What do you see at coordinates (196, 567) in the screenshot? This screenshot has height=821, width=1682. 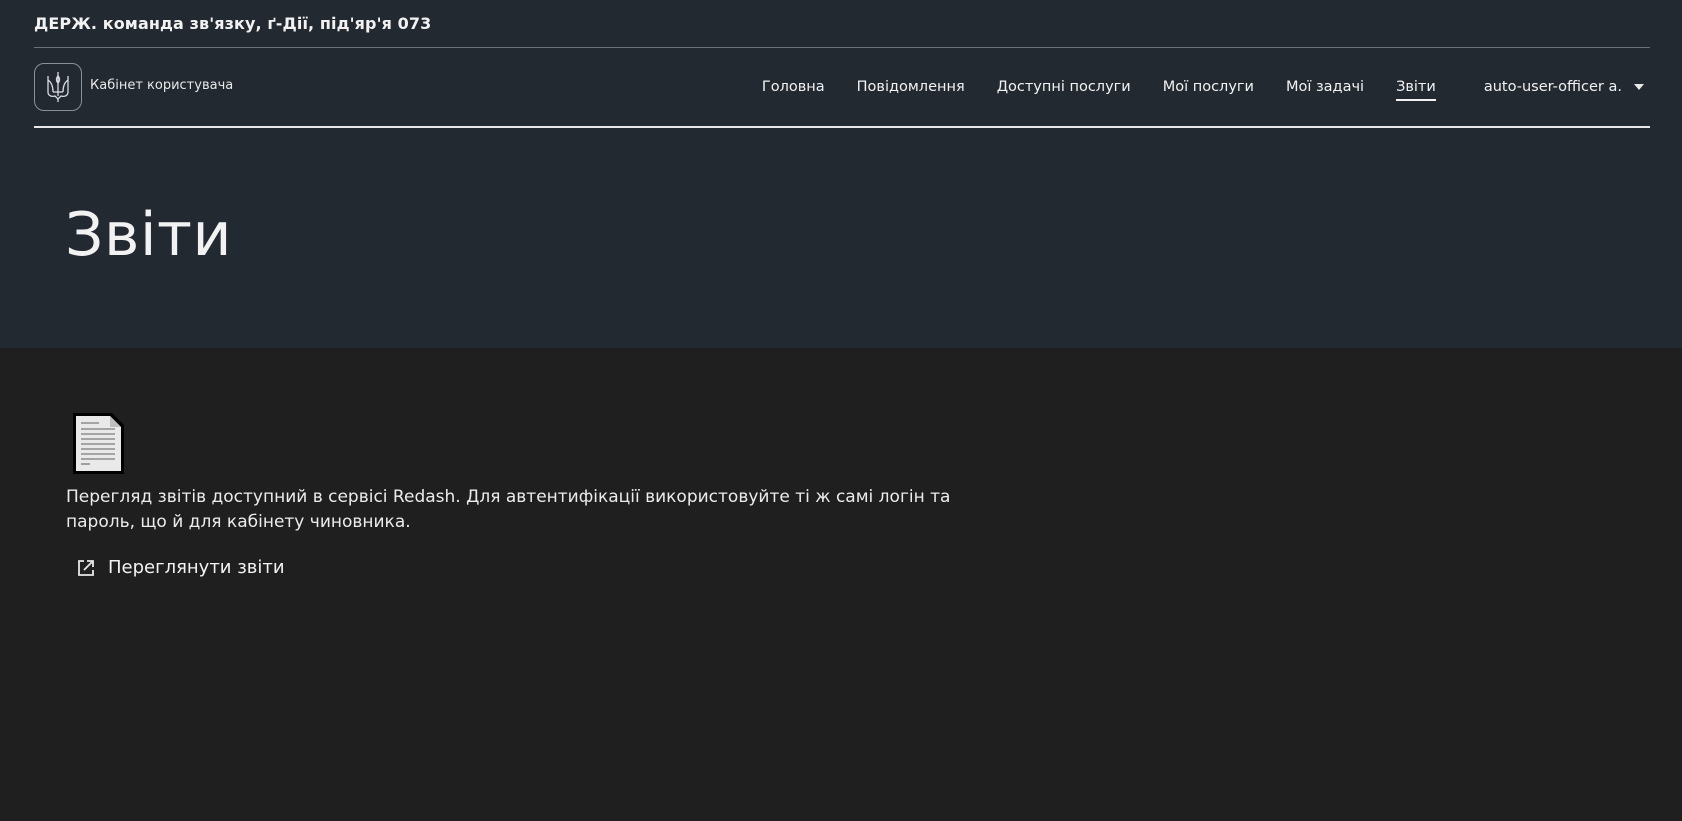 I see `view-reports-label: Переглянути звіти` at bounding box center [196, 567].